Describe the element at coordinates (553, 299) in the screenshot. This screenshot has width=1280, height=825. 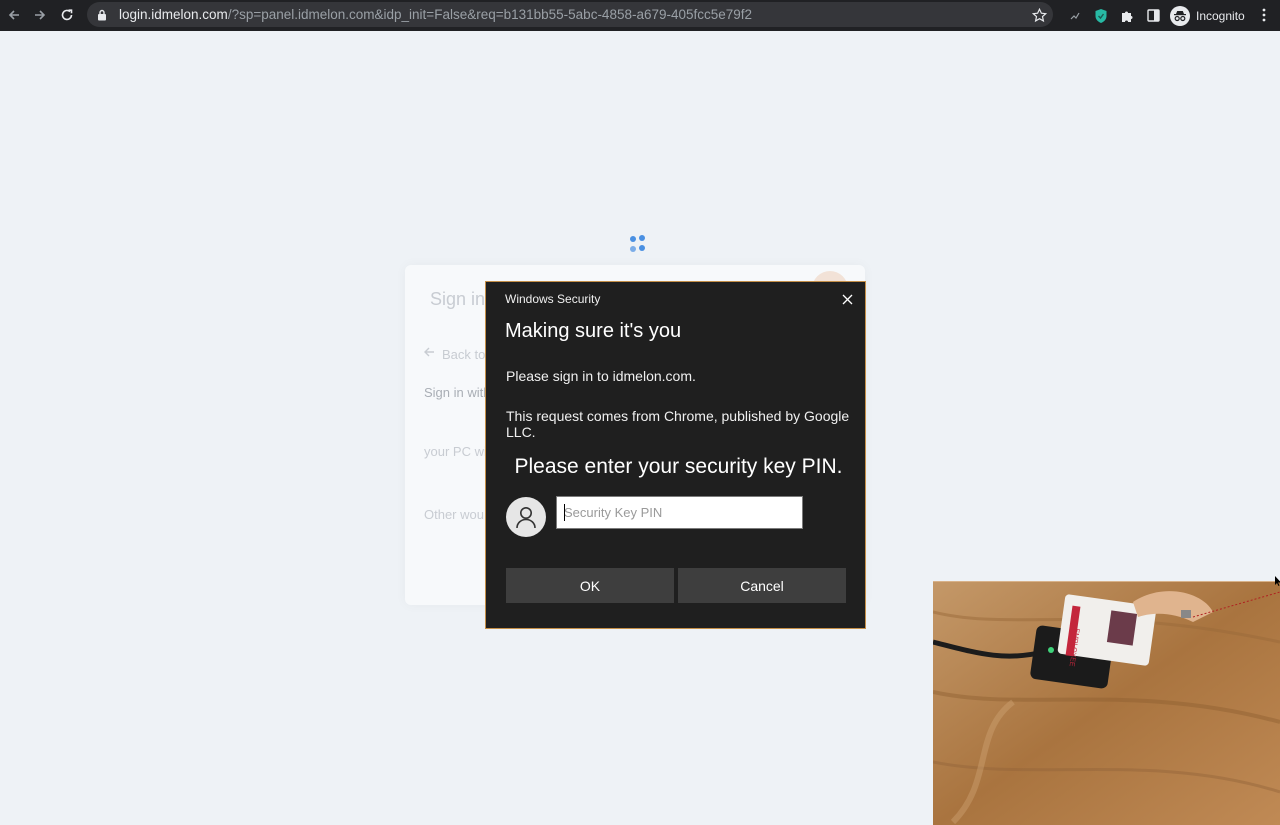
I see `dialog-caption: Windows Security` at that location.